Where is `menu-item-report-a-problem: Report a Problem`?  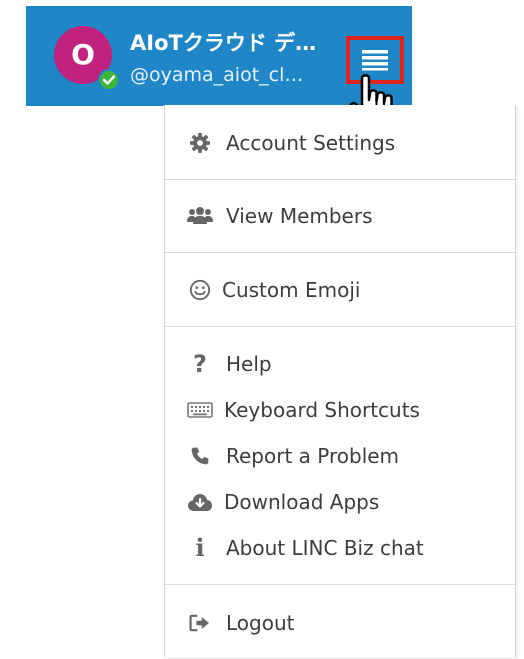 menu-item-report-a-problem: Report a Problem is located at coordinates (340, 456).